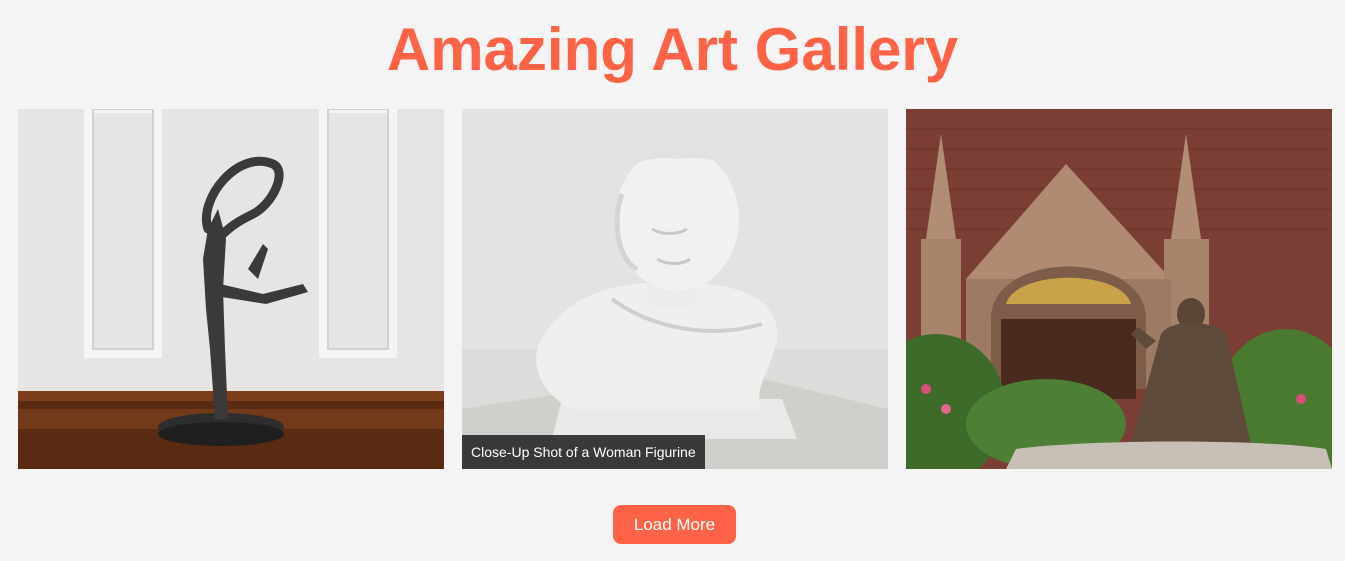  Describe the element at coordinates (674, 524) in the screenshot. I see `load-more-button: Load More` at that location.